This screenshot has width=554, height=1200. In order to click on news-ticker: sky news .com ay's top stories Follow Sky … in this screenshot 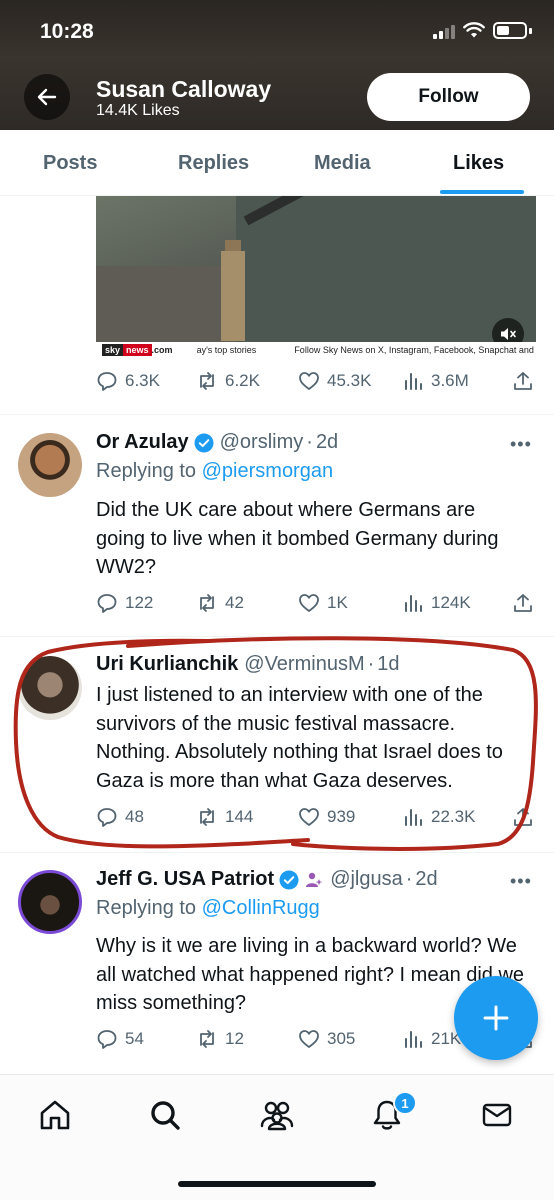, I will do `click(316, 350)`.